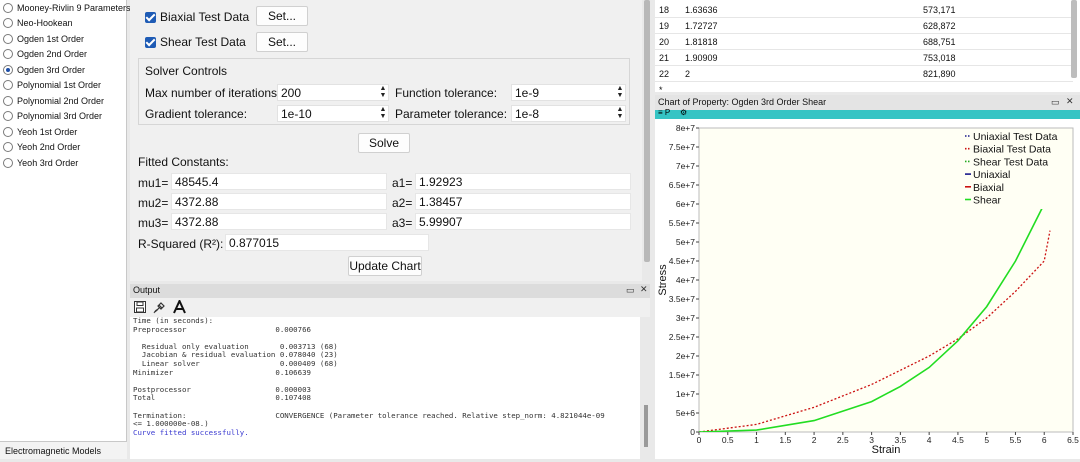 Image resolution: width=1080 pixels, height=462 pixels. I want to click on x-tick-label: 2, so click(814, 440).